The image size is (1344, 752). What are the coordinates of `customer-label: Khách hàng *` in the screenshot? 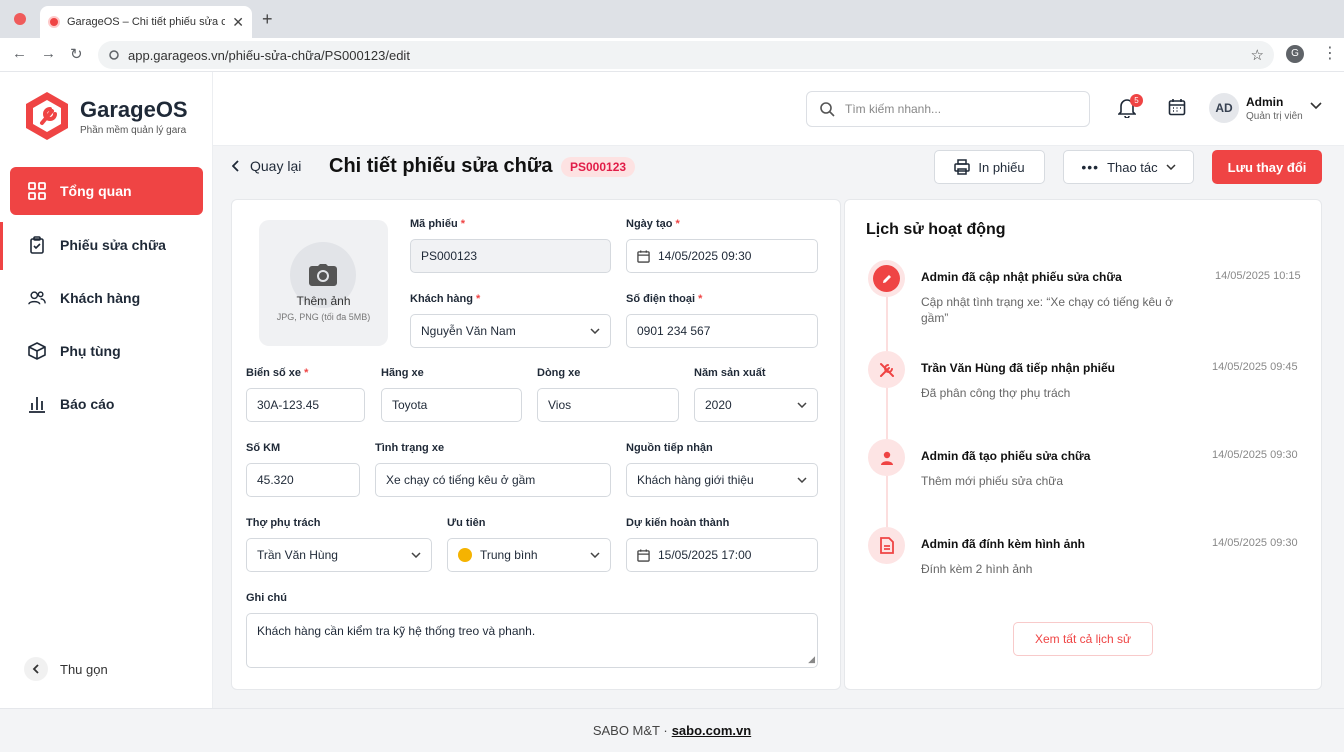 It's located at (445, 299).